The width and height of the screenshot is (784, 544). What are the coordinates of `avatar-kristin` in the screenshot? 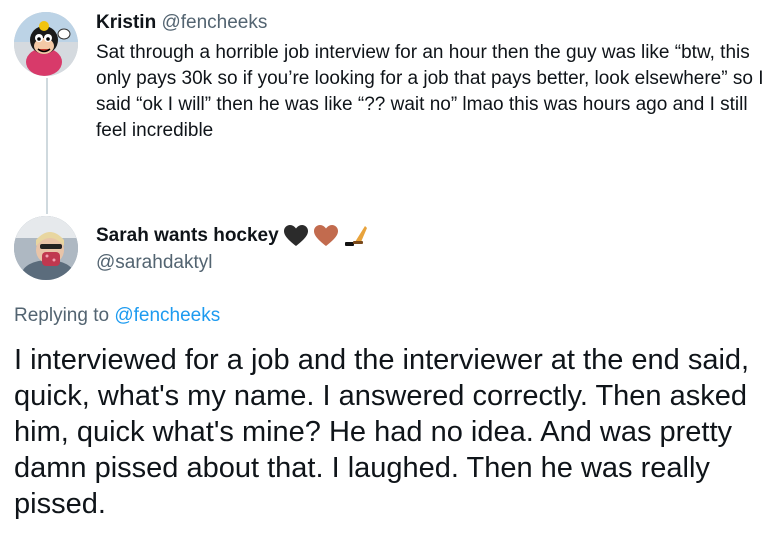 It's located at (46, 44).